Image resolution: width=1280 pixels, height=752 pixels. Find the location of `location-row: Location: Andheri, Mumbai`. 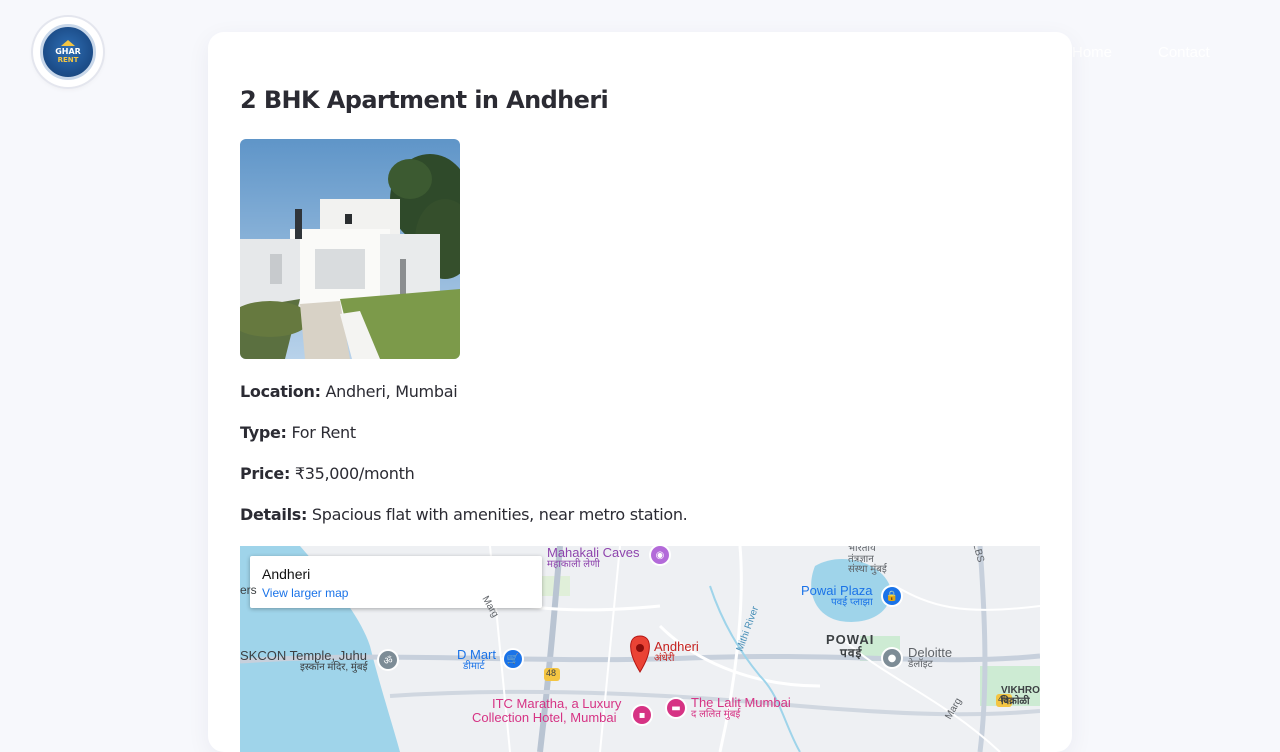

location-row: Location: Andheri, Mumbai is located at coordinates (349, 391).